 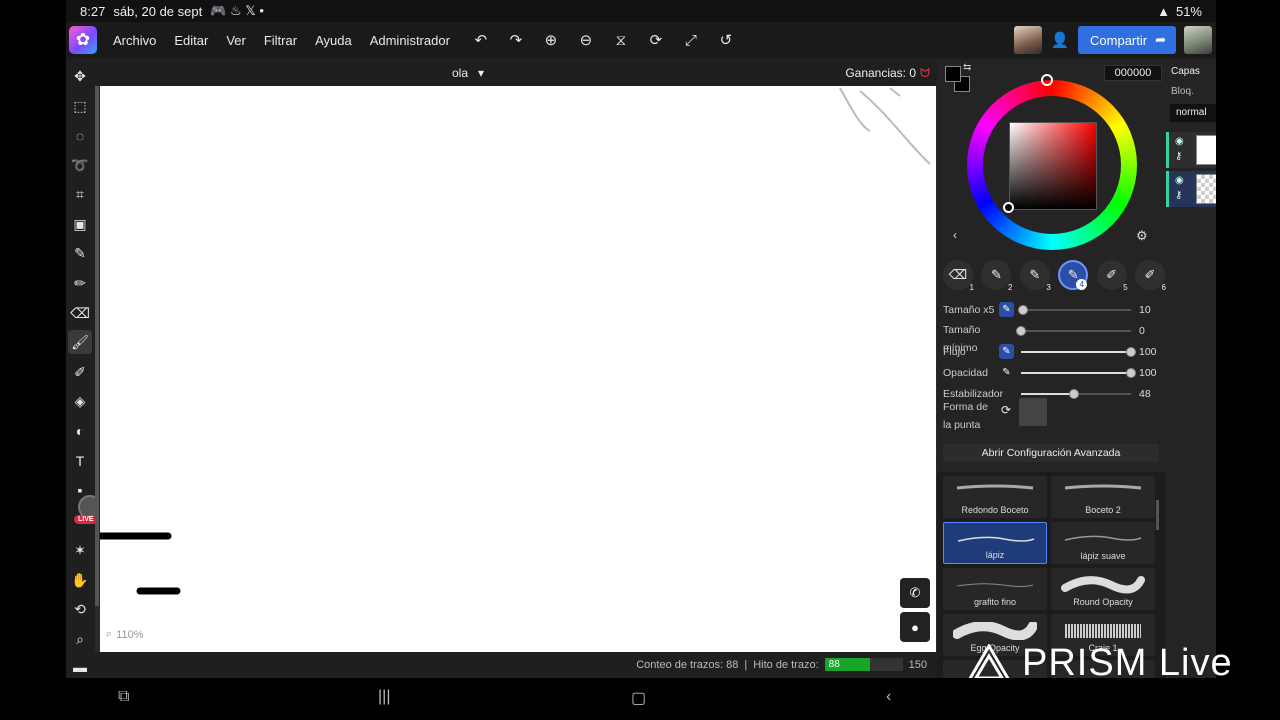 I want to click on brush-tool-icon: 🖌, so click(x=80, y=342).